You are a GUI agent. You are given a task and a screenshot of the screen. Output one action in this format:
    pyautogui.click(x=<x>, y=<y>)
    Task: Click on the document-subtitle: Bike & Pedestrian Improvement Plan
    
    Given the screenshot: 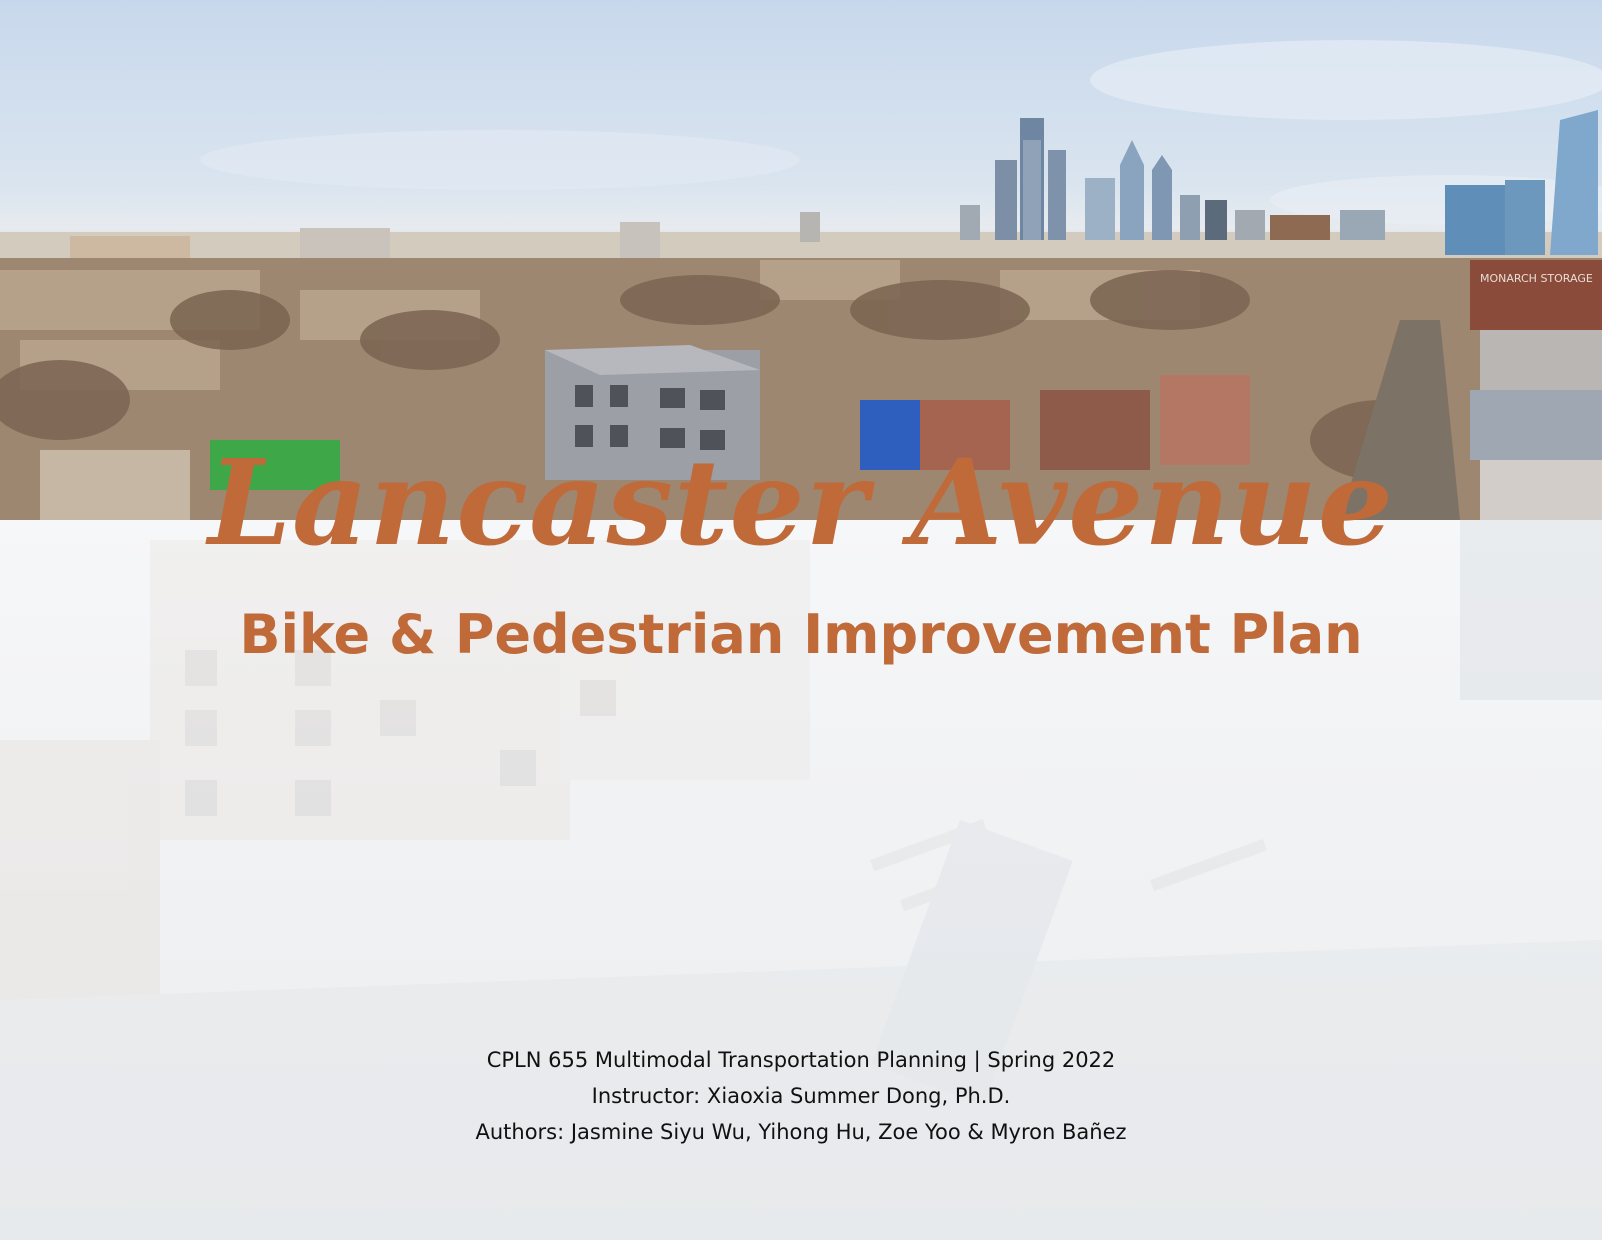 What is the action you would take?
    pyautogui.click(x=801, y=634)
    